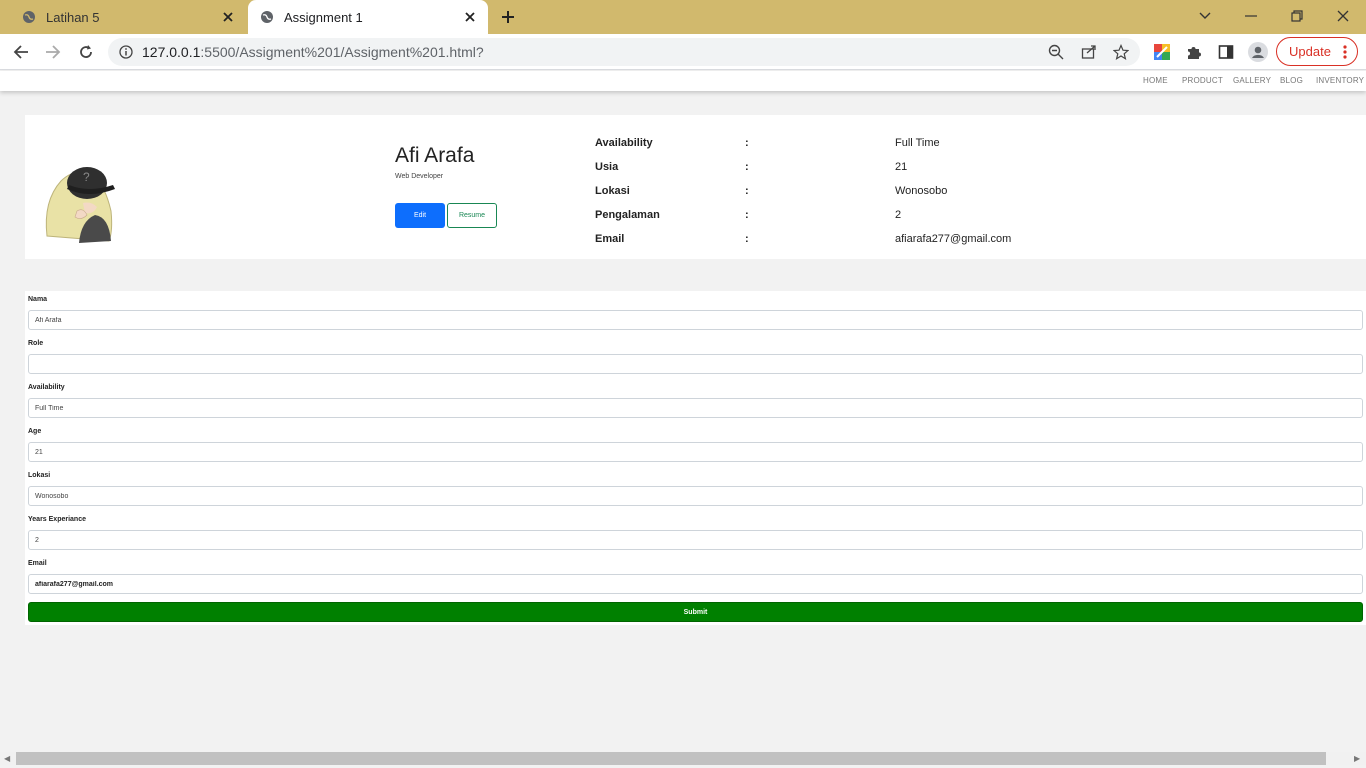  What do you see at coordinates (73, 17) in the screenshot?
I see `tab-title: Latihan 5` at bounding box center [73, 17].